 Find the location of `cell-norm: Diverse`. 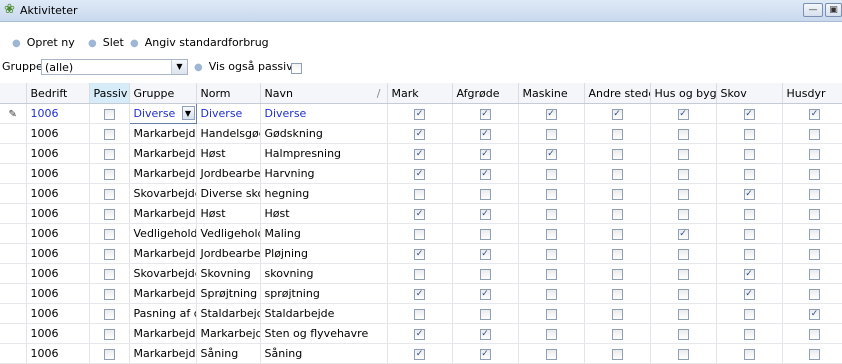

cell-norm: Diverse is located at coordinates (228, 113).